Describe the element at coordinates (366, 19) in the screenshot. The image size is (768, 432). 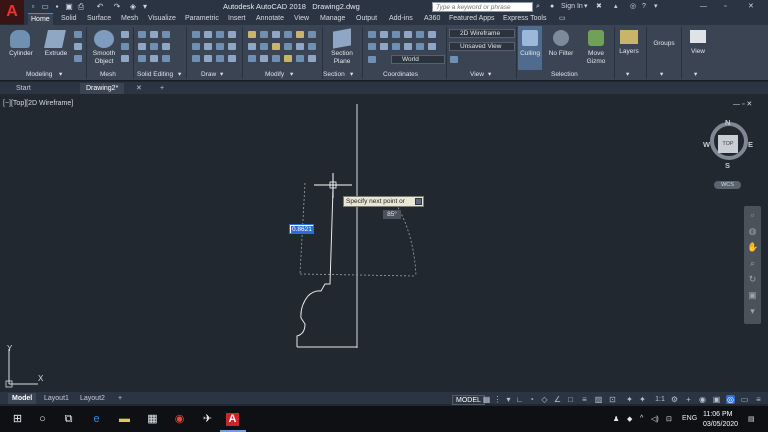
I see `tab-output: Output` at that location.